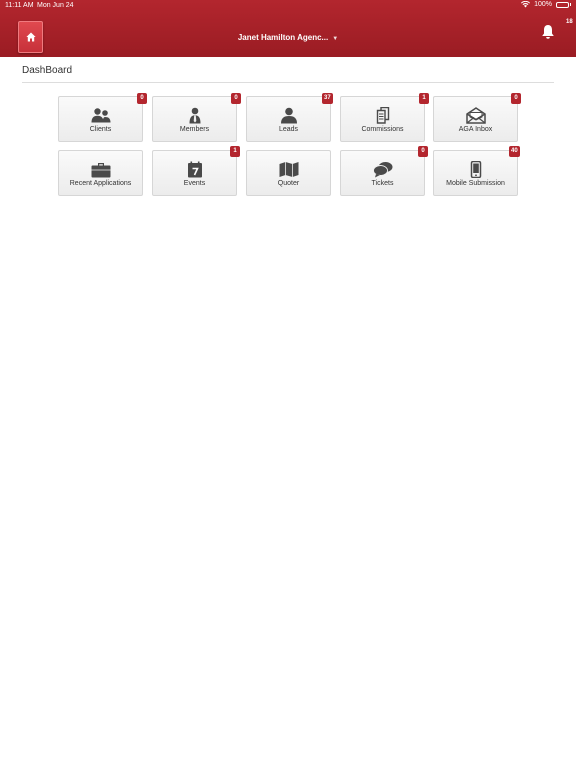 The height and width of the screenshot is (768, 576). Describe the element at coordinates (569, 22) in the screenshot. I see `notification-count: 18` at that location.